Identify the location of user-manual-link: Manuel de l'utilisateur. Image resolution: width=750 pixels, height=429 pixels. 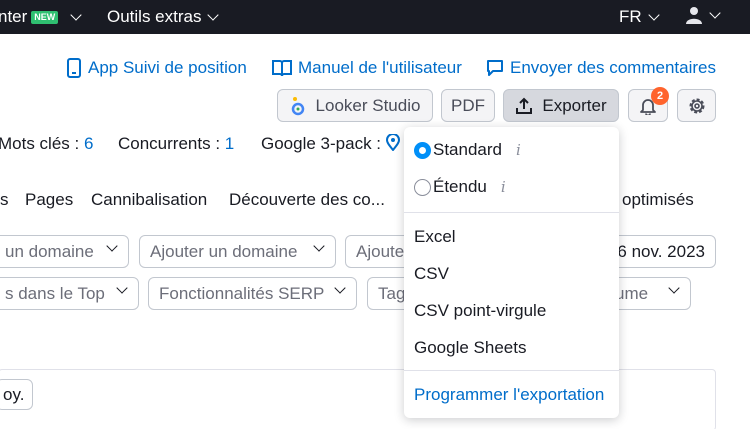
(367, 68).